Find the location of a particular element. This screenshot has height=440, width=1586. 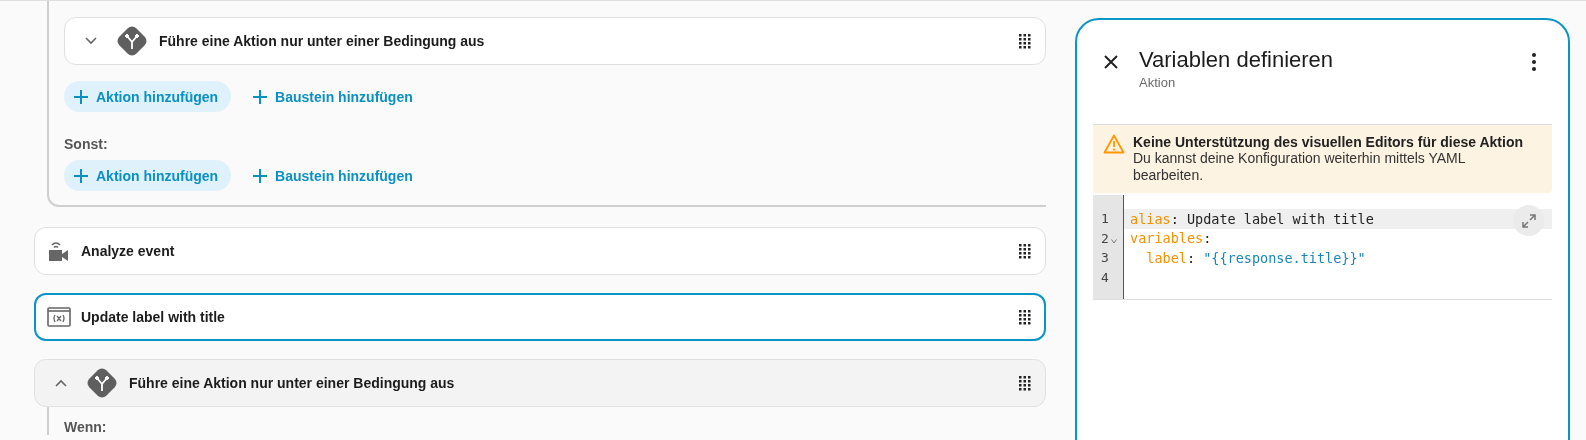

alert-text: Du kannst deine Konfiguration weiterhin mittels YAML bearbeiten. is located at coordinates (1300, 167).